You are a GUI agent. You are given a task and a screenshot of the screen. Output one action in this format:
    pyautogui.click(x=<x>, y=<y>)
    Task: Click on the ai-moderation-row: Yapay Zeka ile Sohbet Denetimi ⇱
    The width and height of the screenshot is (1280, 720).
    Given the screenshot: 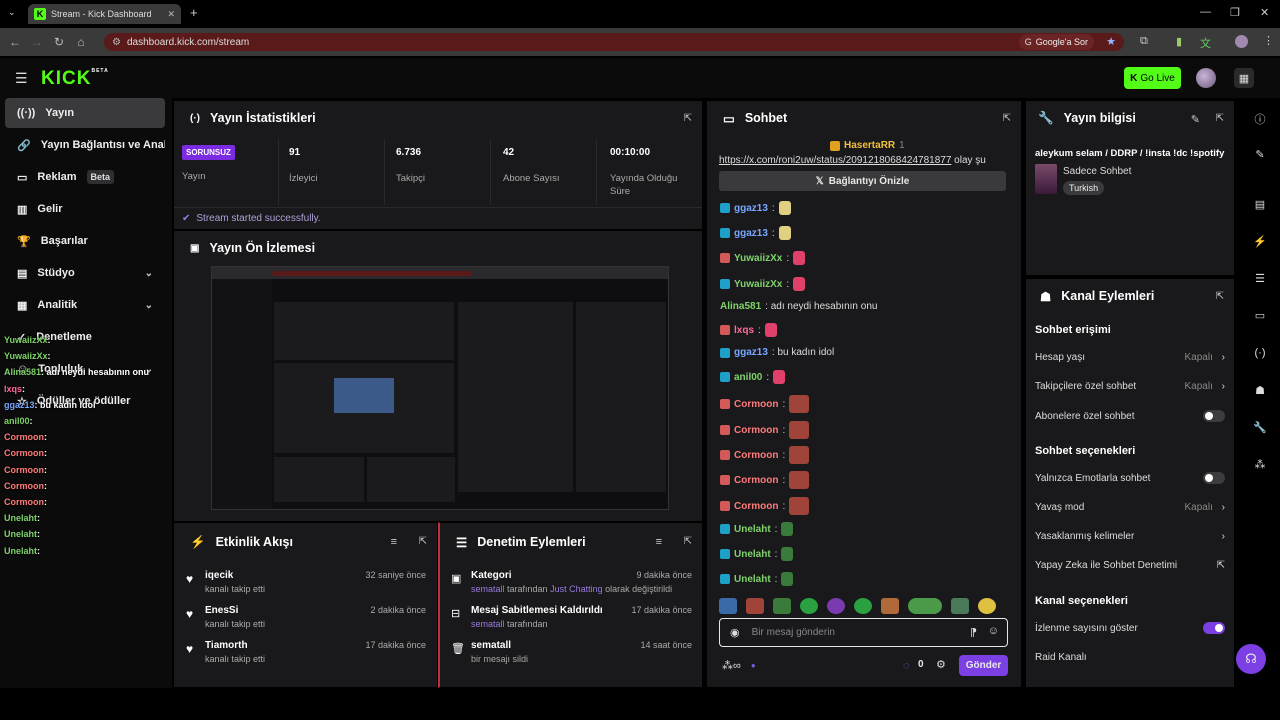 What is the action you would take?
    pyautogui.click(x=1130, y=565)
    